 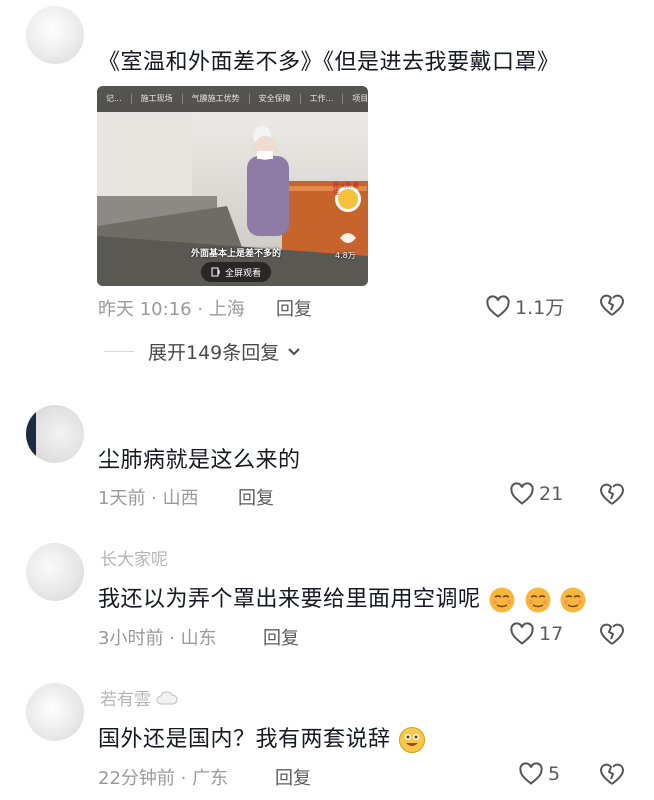 I want to click on chevron-down-icon, so click(x=294, y=351).